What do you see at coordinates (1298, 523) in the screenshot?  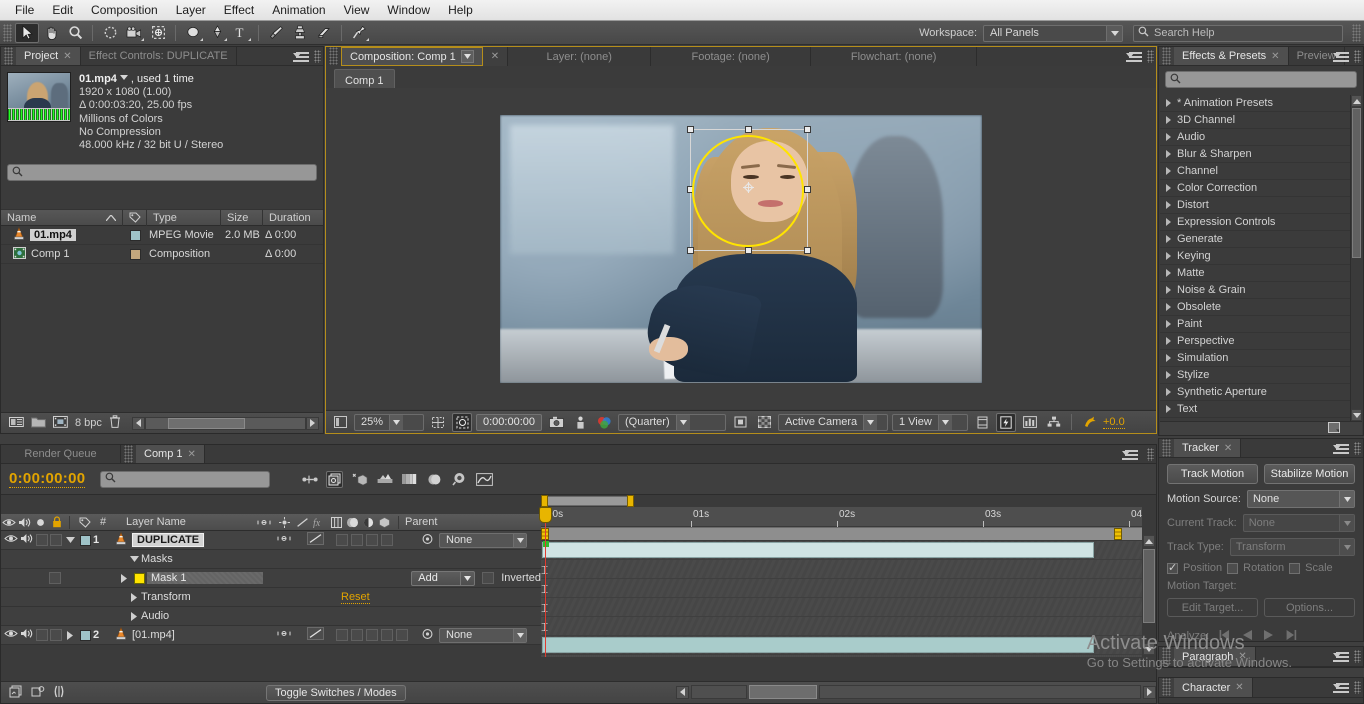 I see `current-track-select: None` at bounding box center [1298, 523].